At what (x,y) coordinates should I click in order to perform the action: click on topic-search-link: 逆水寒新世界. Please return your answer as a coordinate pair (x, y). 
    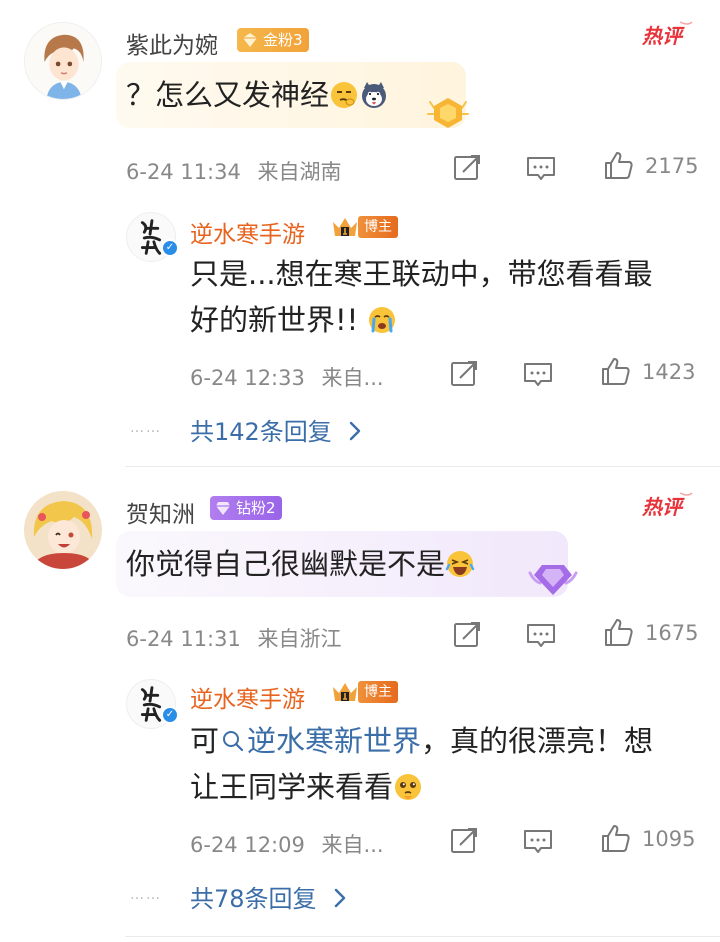
    Looking at the image, I should click on (320, 741).